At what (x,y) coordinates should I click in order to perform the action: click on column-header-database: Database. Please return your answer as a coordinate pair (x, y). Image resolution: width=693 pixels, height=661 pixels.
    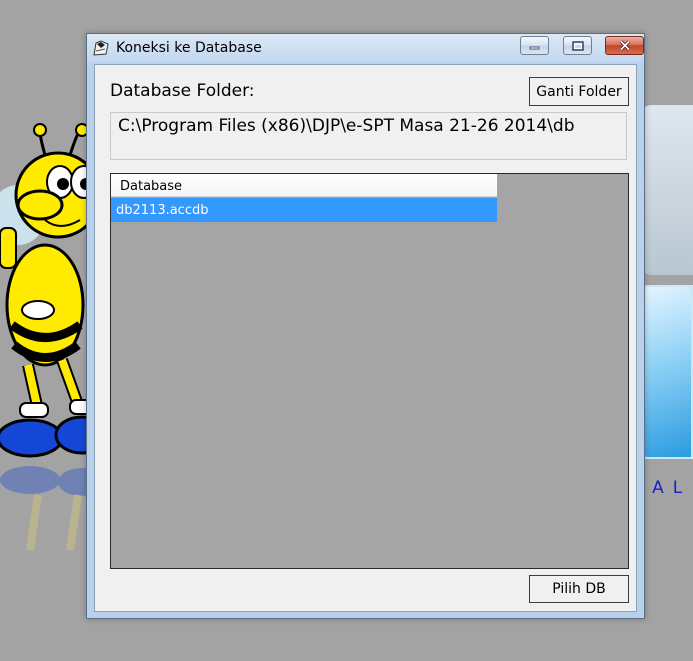
    Looking at the image, I should click on (304, 185).